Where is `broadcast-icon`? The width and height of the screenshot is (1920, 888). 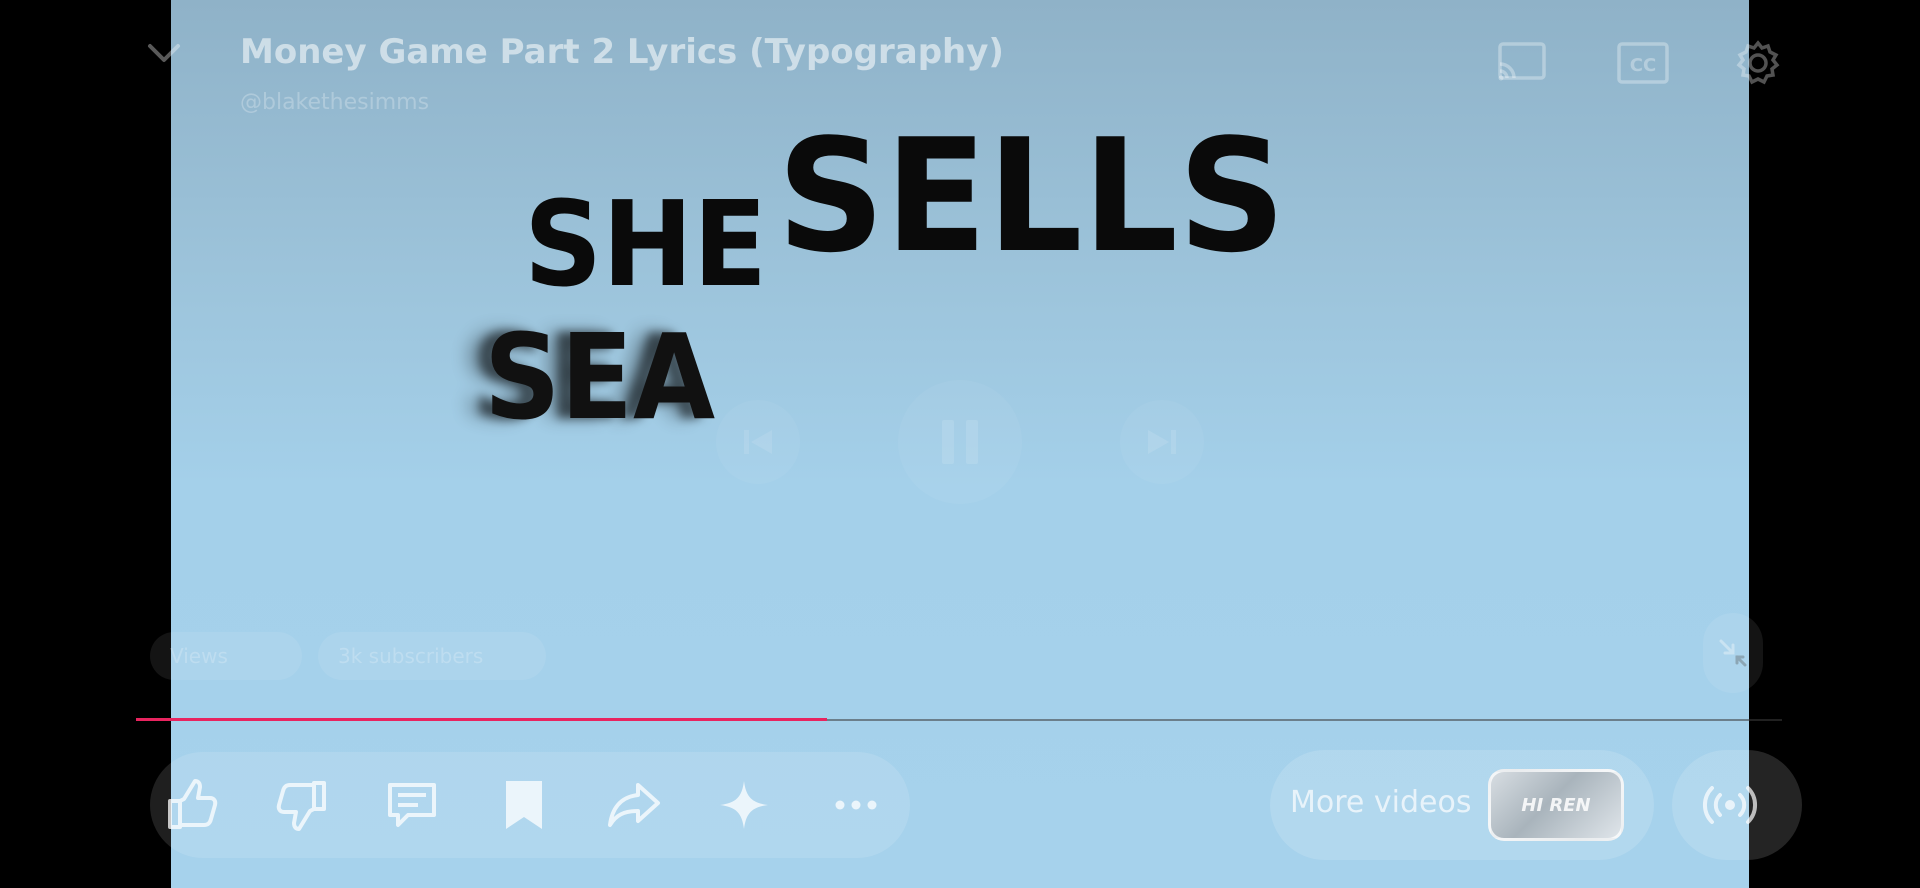 broadcast-icon is located at coordinates (1730, 805).